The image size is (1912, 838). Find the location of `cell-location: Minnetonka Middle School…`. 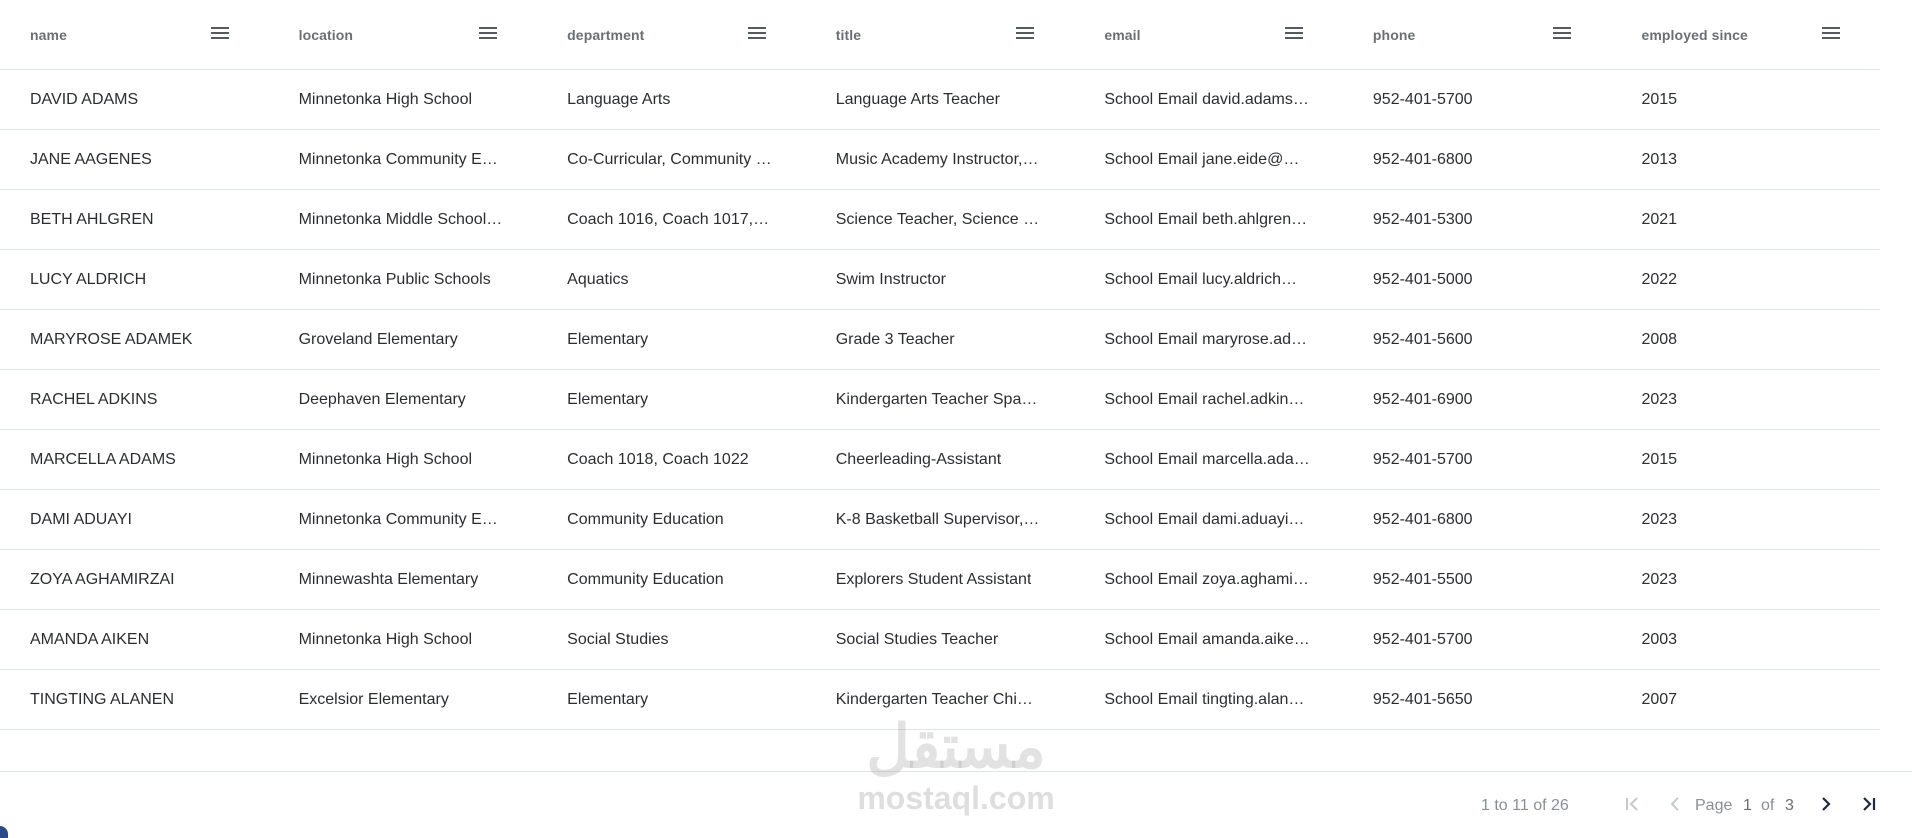

cell-location: Minnetonka Middle School… is located at coordinates (403, 219).